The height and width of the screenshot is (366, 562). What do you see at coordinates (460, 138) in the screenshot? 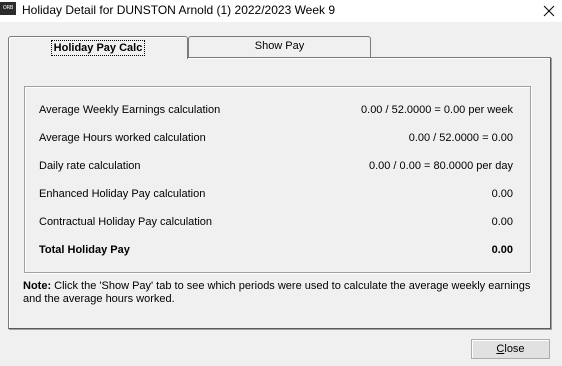
I see `calc-value: 0.00 / 52.0000 = 0.00` at bounding box center [460, 138].